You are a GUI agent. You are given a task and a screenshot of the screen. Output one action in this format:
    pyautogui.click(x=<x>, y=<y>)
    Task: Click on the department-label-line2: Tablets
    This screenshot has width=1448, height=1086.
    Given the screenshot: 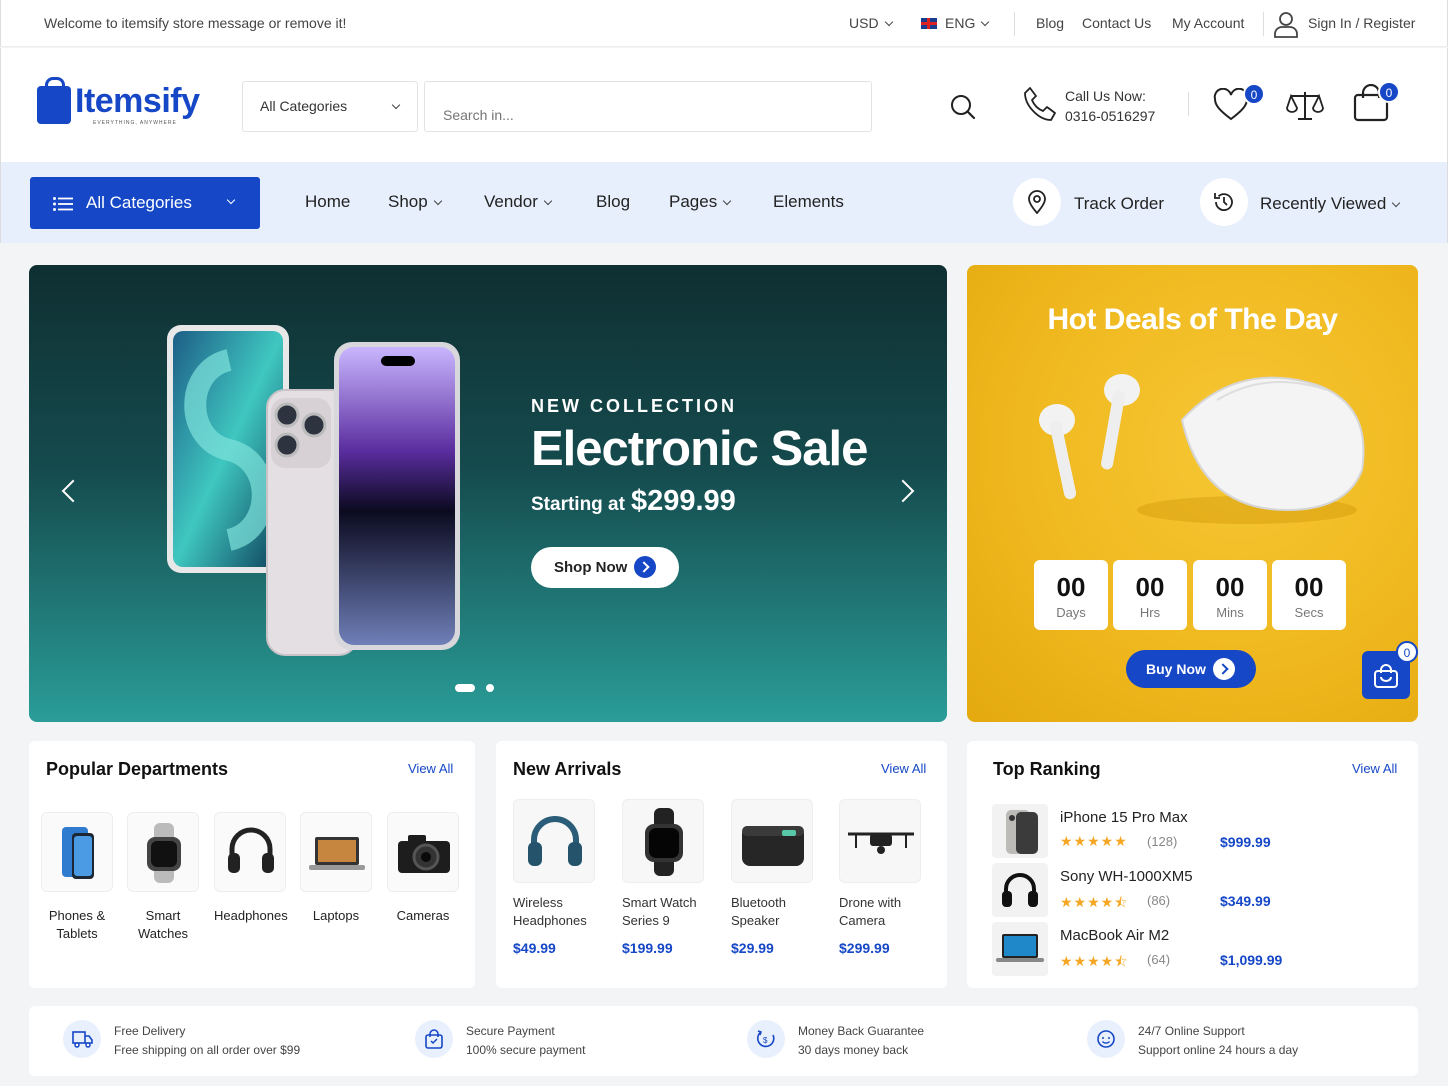 What is the action you would take?
    pyautogui.click(x=77, y=933)
    